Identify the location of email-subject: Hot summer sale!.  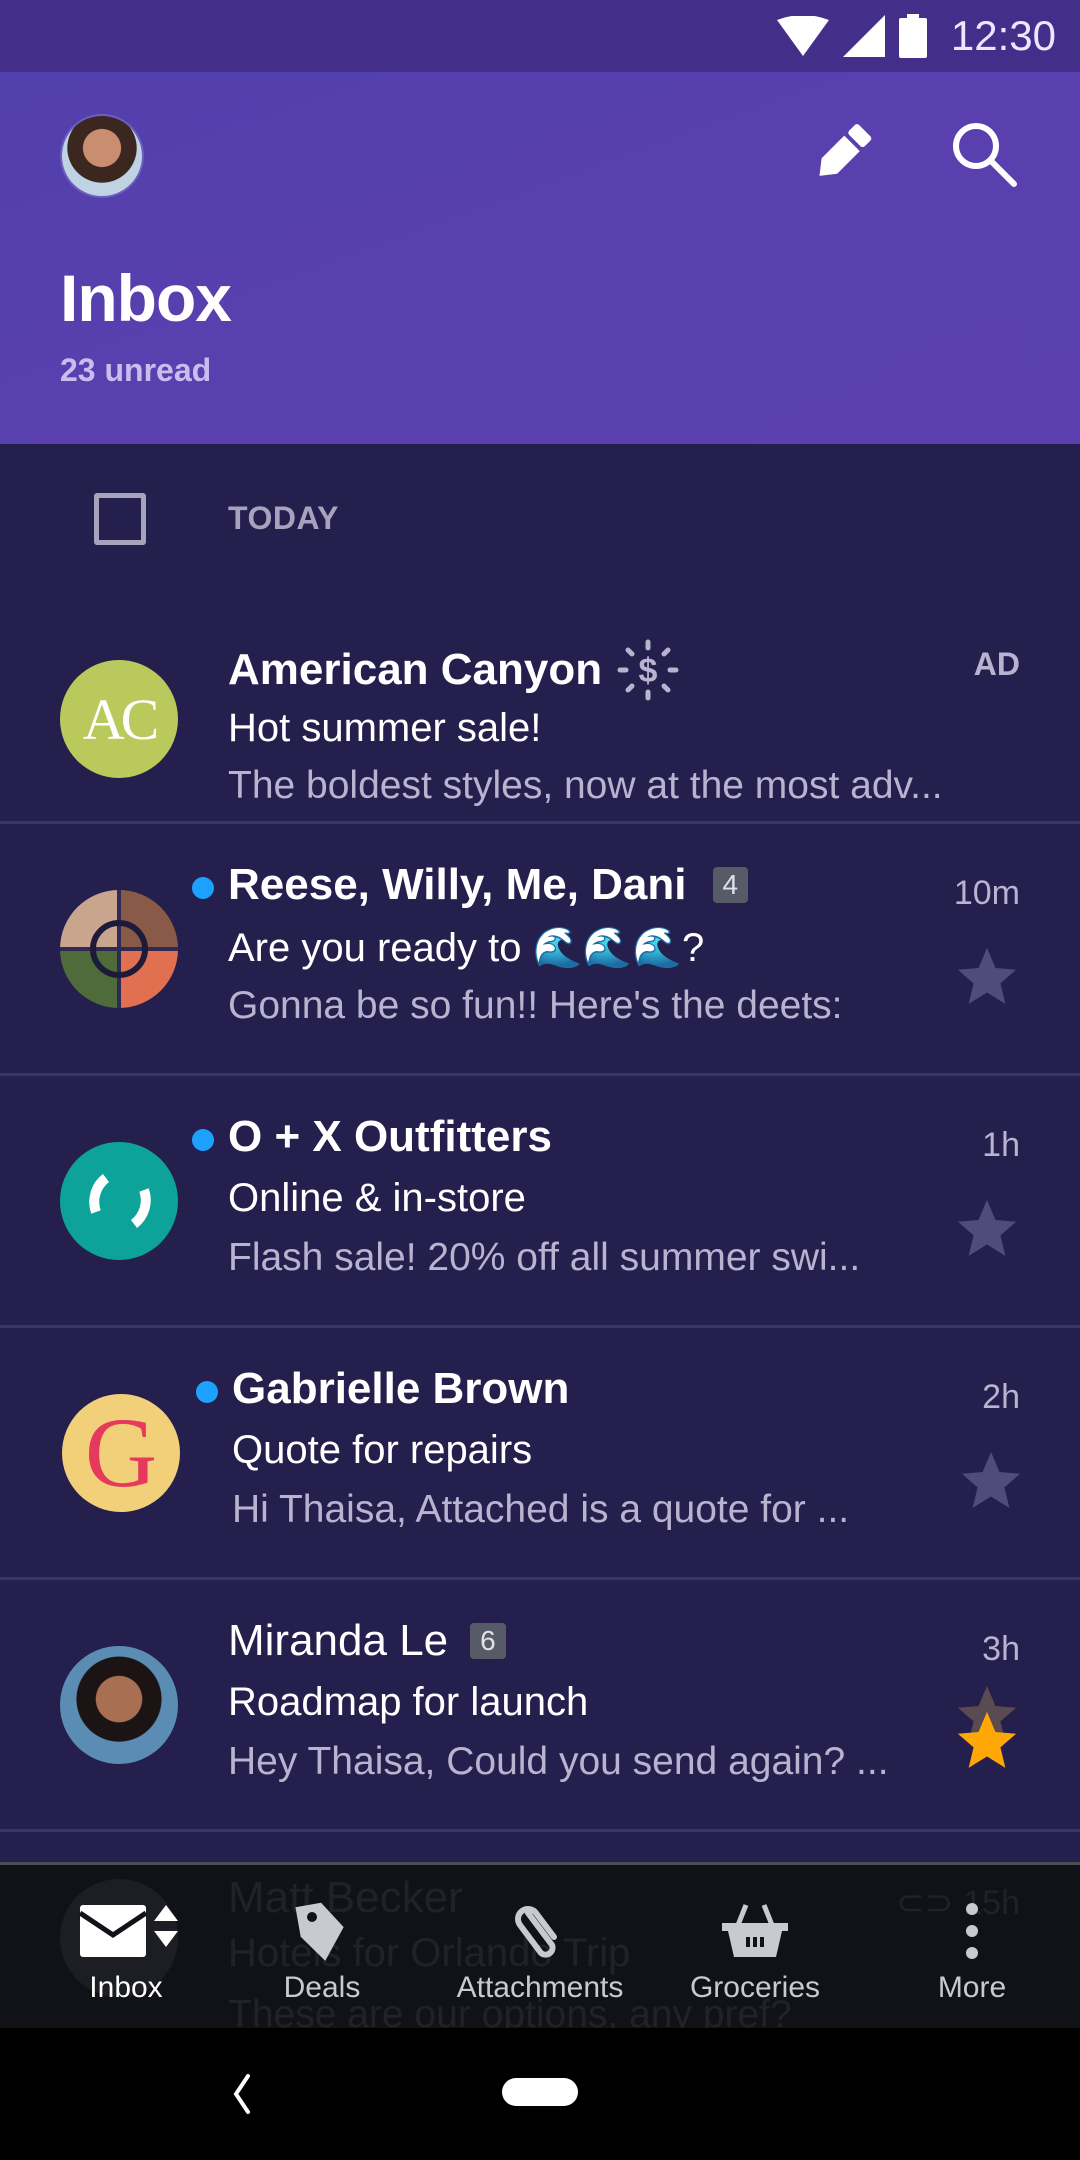
(385, 728).